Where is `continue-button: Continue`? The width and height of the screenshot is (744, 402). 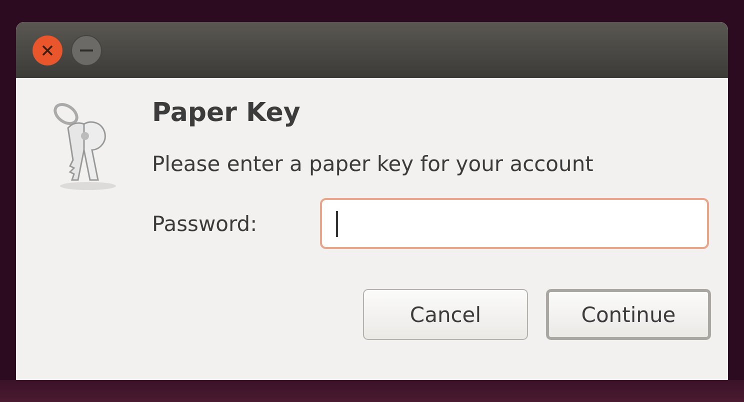
continue-button: Continue is located at coordinates (628, 314).